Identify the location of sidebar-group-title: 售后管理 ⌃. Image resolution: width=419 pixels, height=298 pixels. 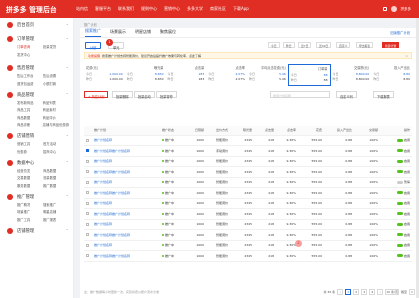
(40, 68).